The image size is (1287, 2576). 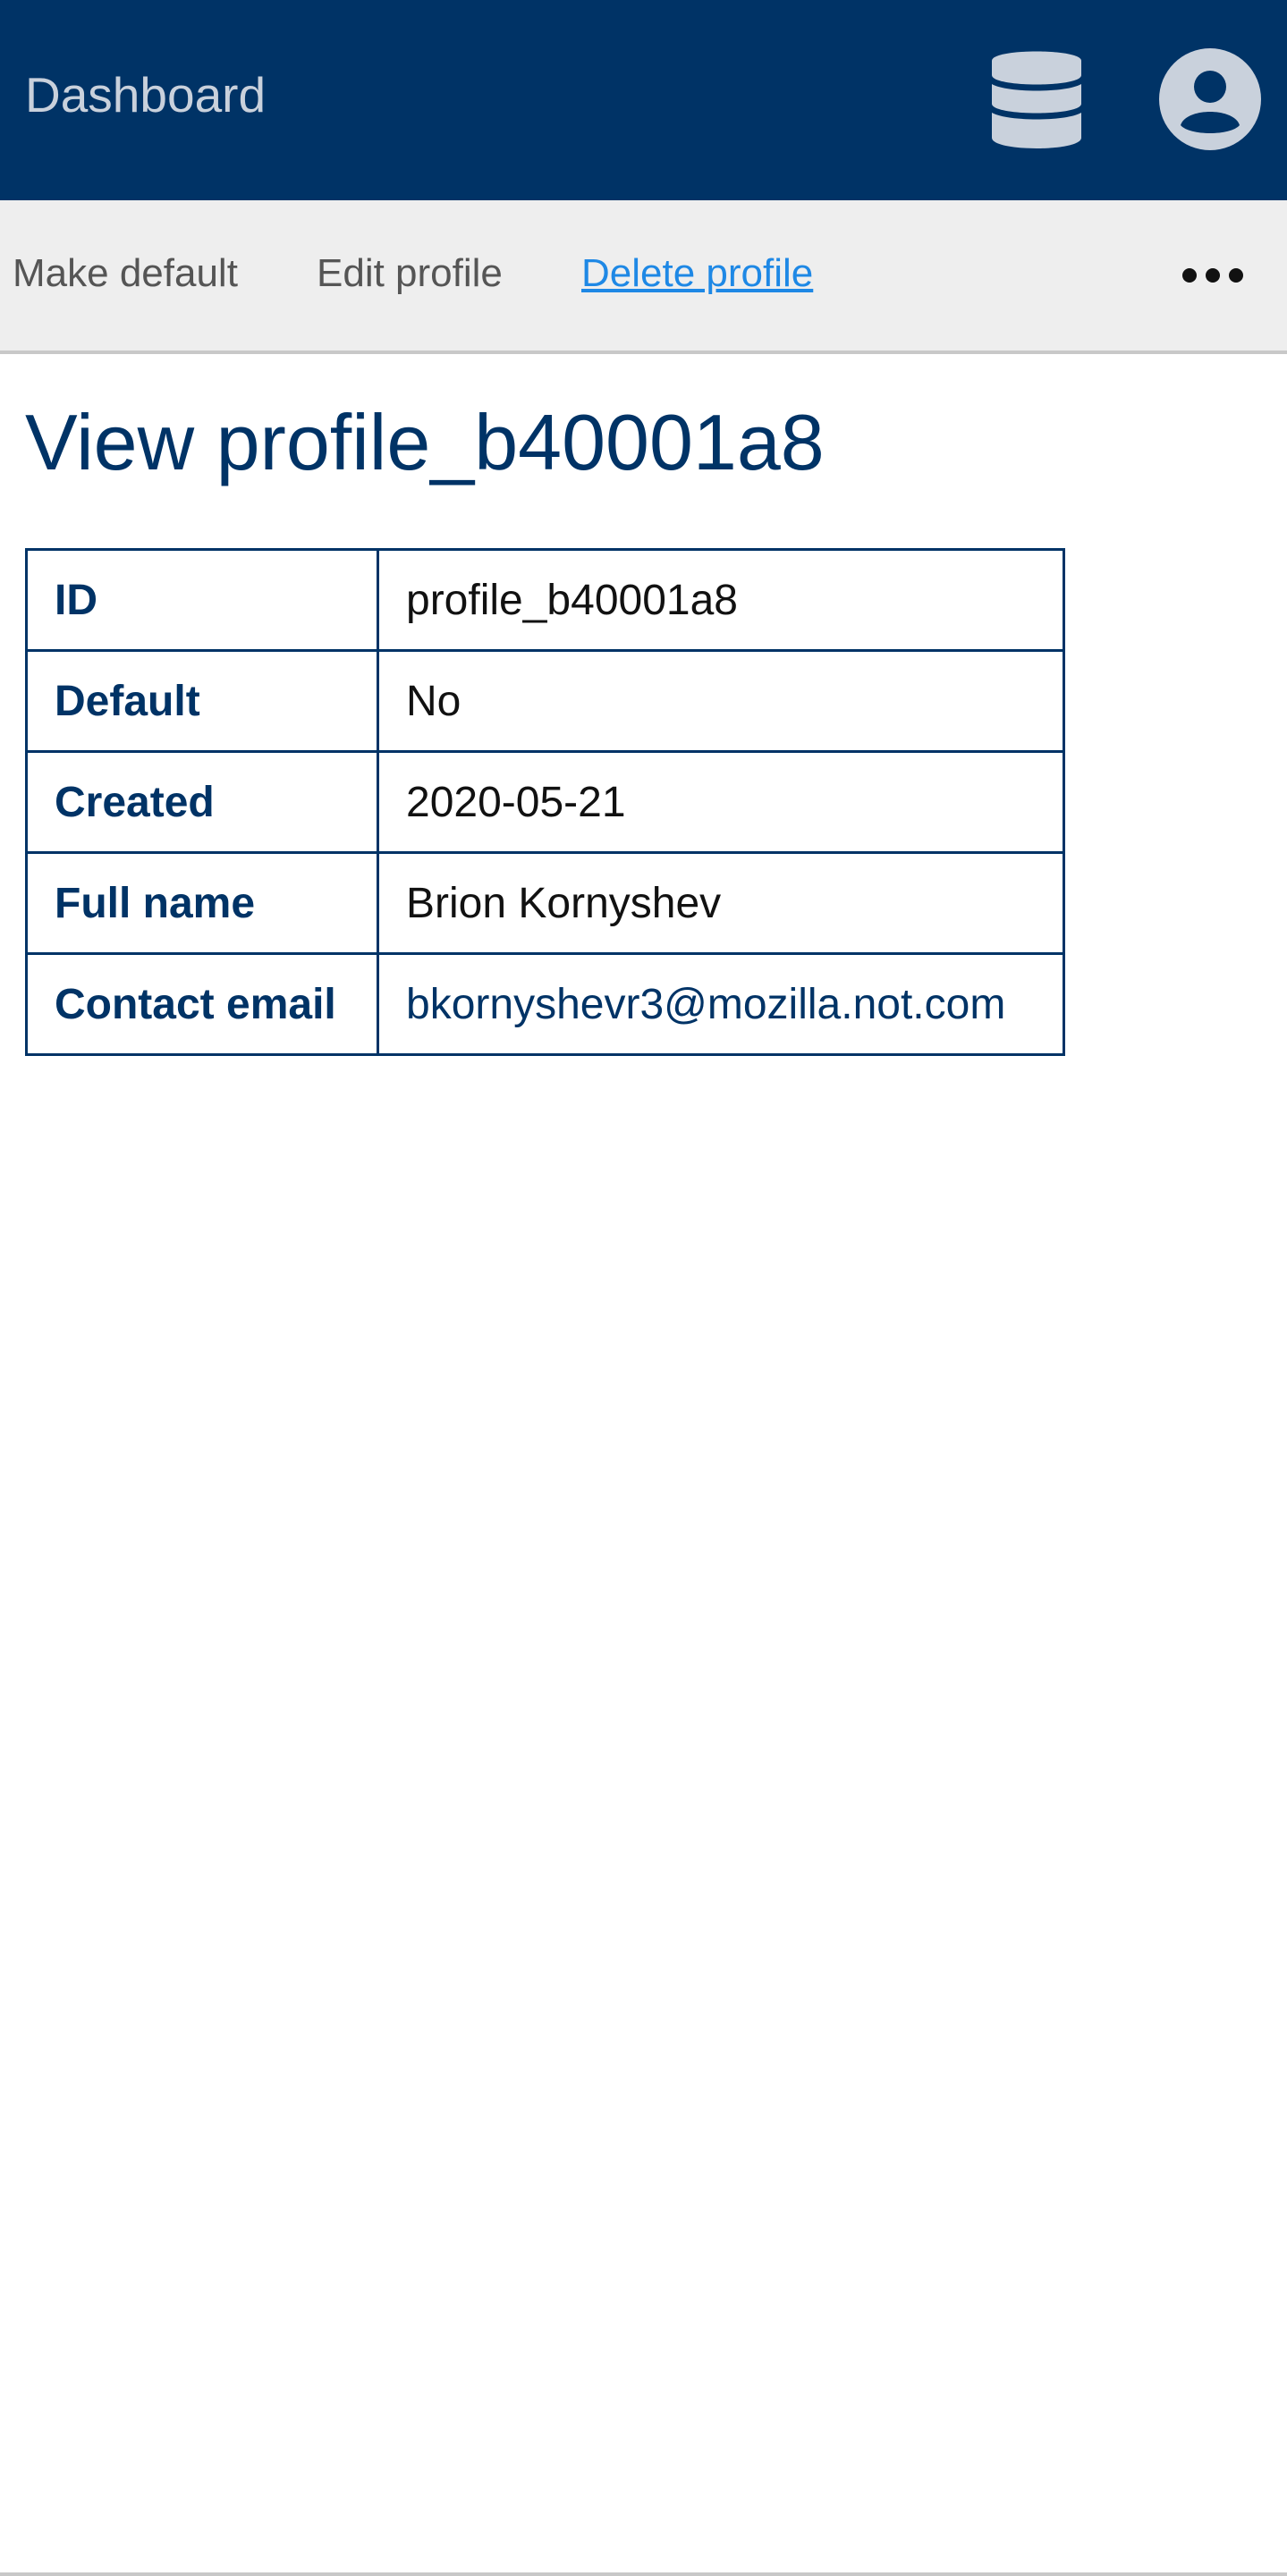 I want to click on make-default-link: Make default, so click(x=125, y=273).